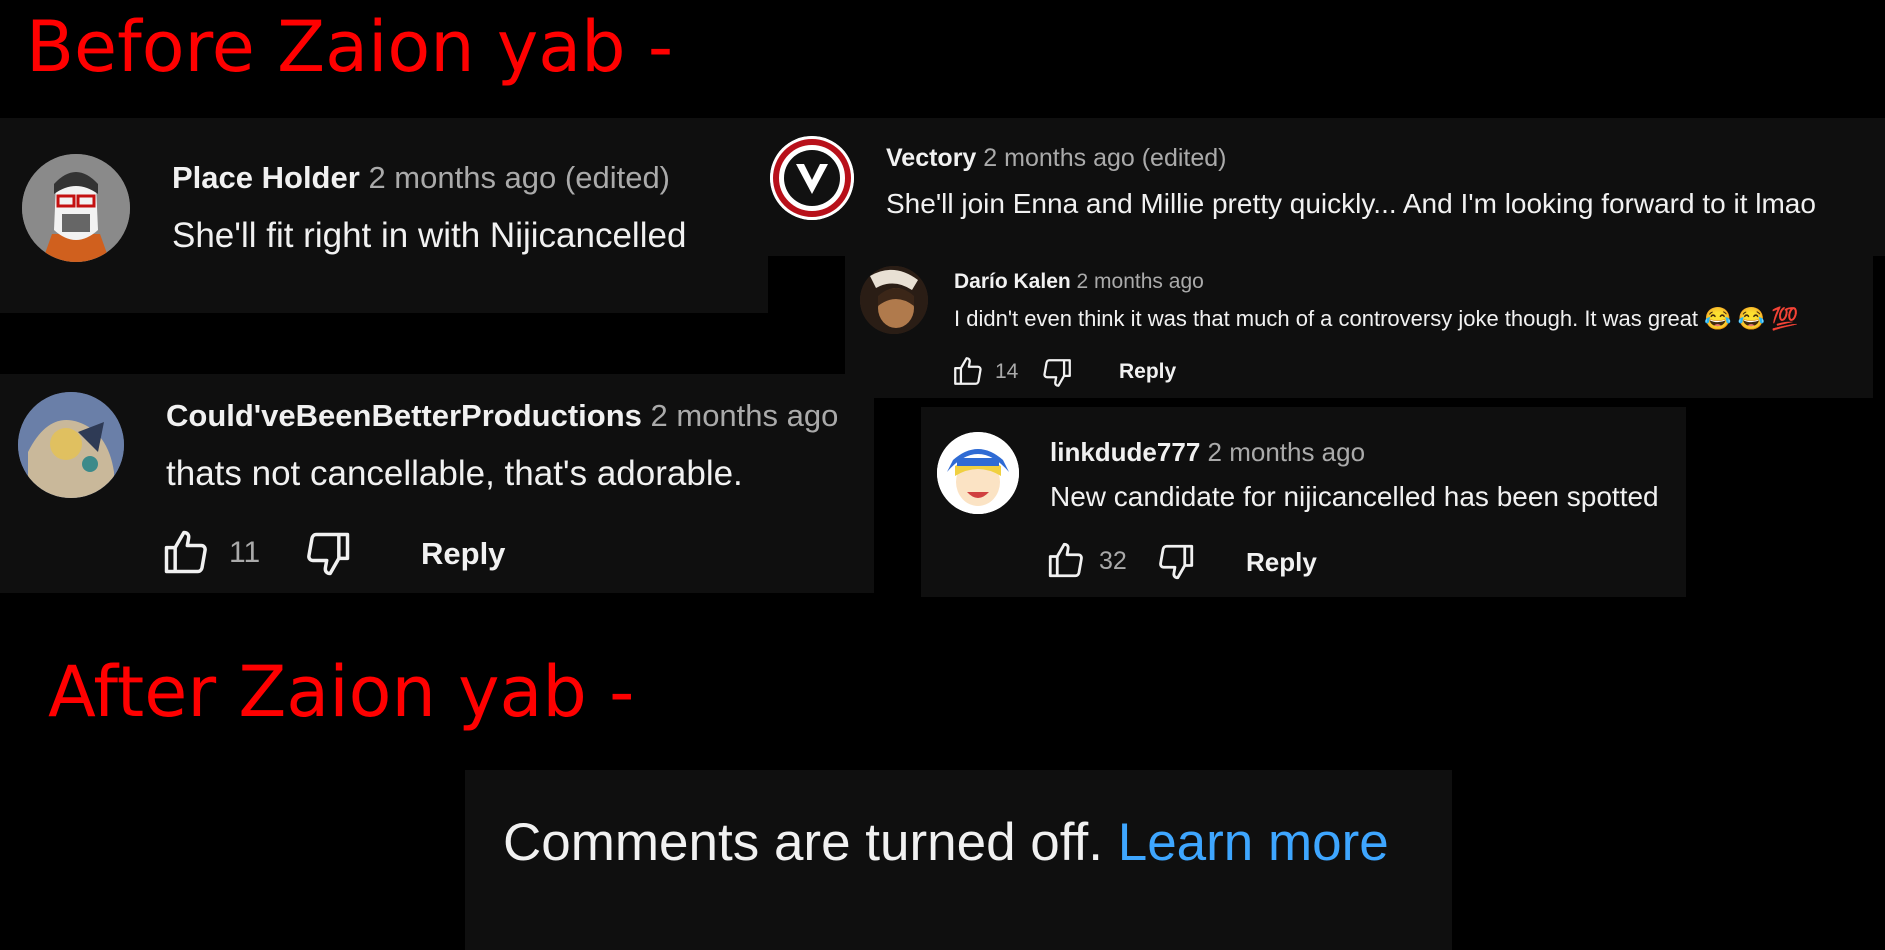  I want to click on comment-author: Could'veBeenBetterProductions, so click(404, 415).